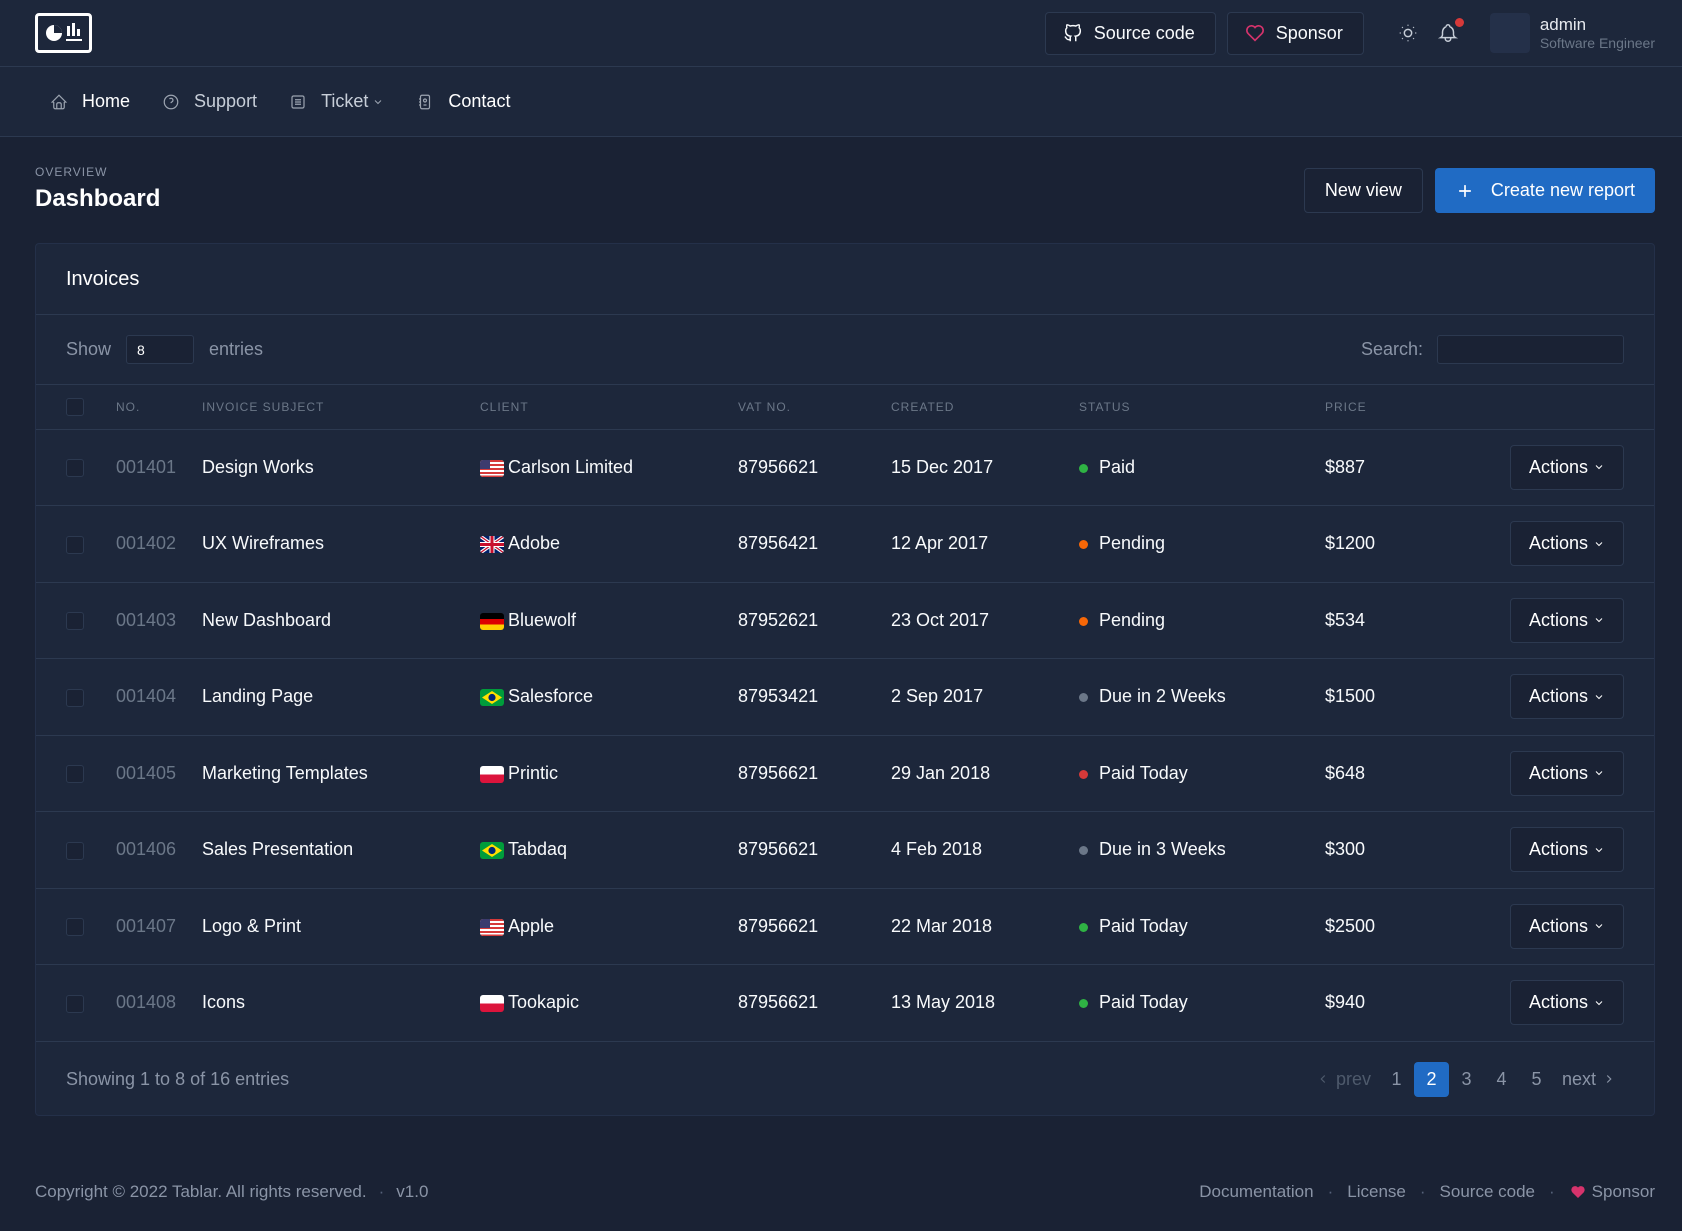  Describe the element at coordinates (146, 619) in the screenshot. I see `invoice-number: 001403` at that location.